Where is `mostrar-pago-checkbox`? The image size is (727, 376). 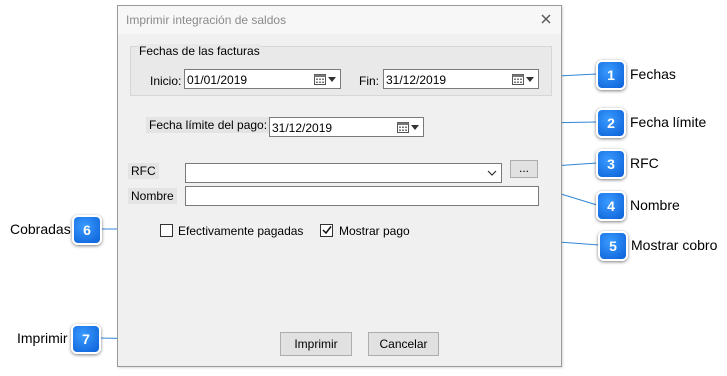
mostrar-pago-checkbox is located at coordinates (326, 230).